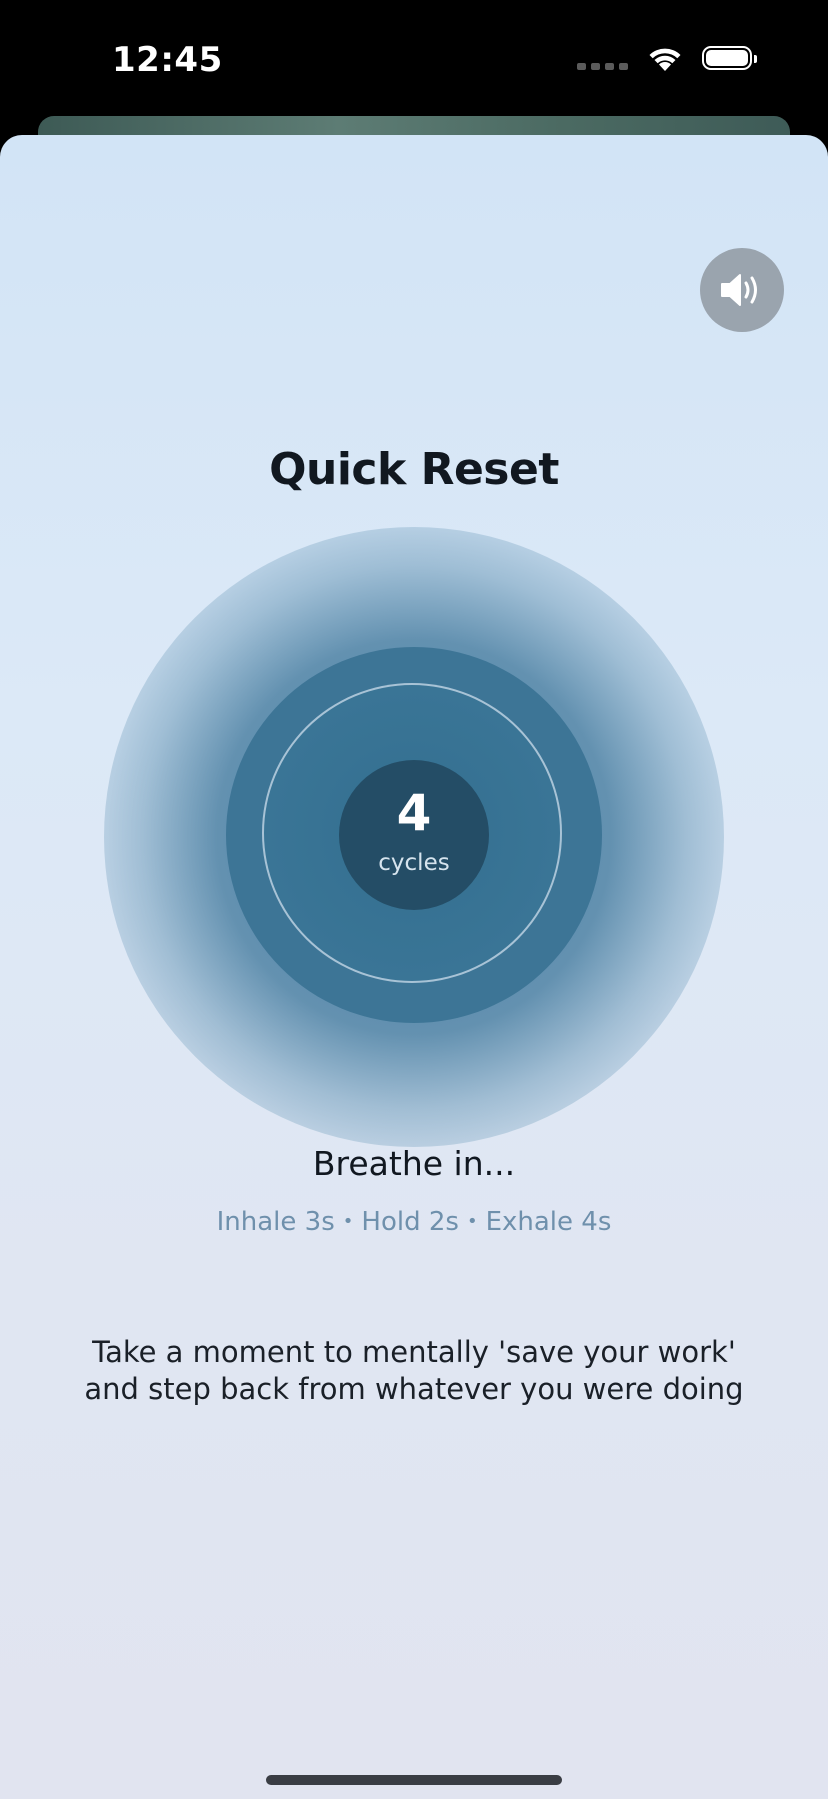 Image resolution: width=828 pixels, height=1799 pixels. What do you see at coordinates (275, 1222) in the screenshot?
I see `inhale-timing: Inhale 3s` at bounding box center [275, 1222].